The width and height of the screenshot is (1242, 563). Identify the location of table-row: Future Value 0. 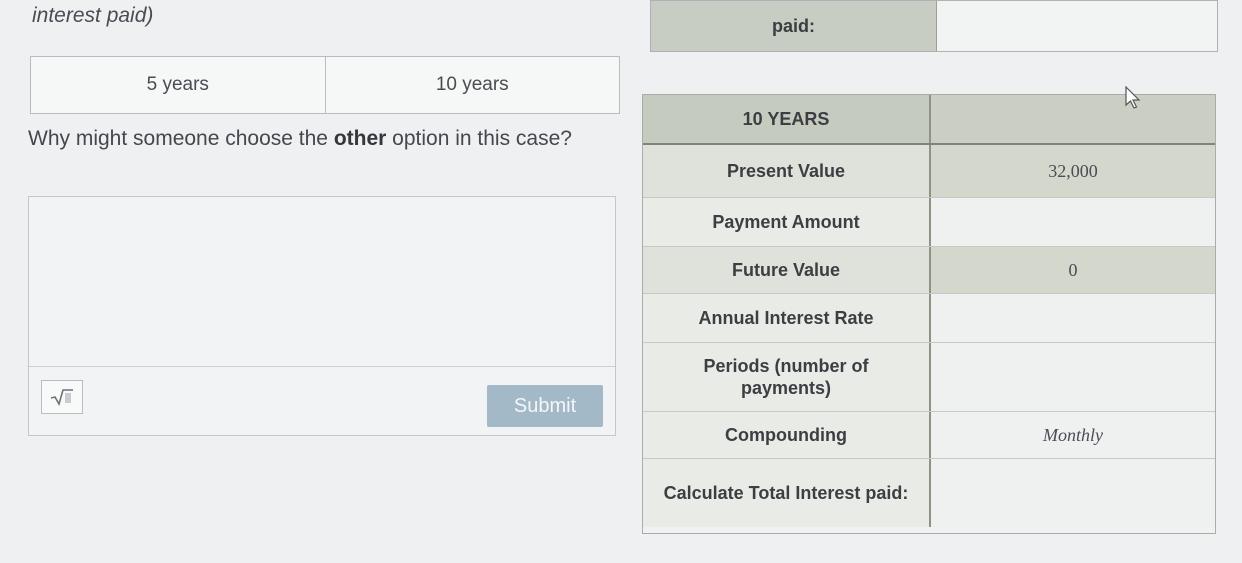
(929, 270).